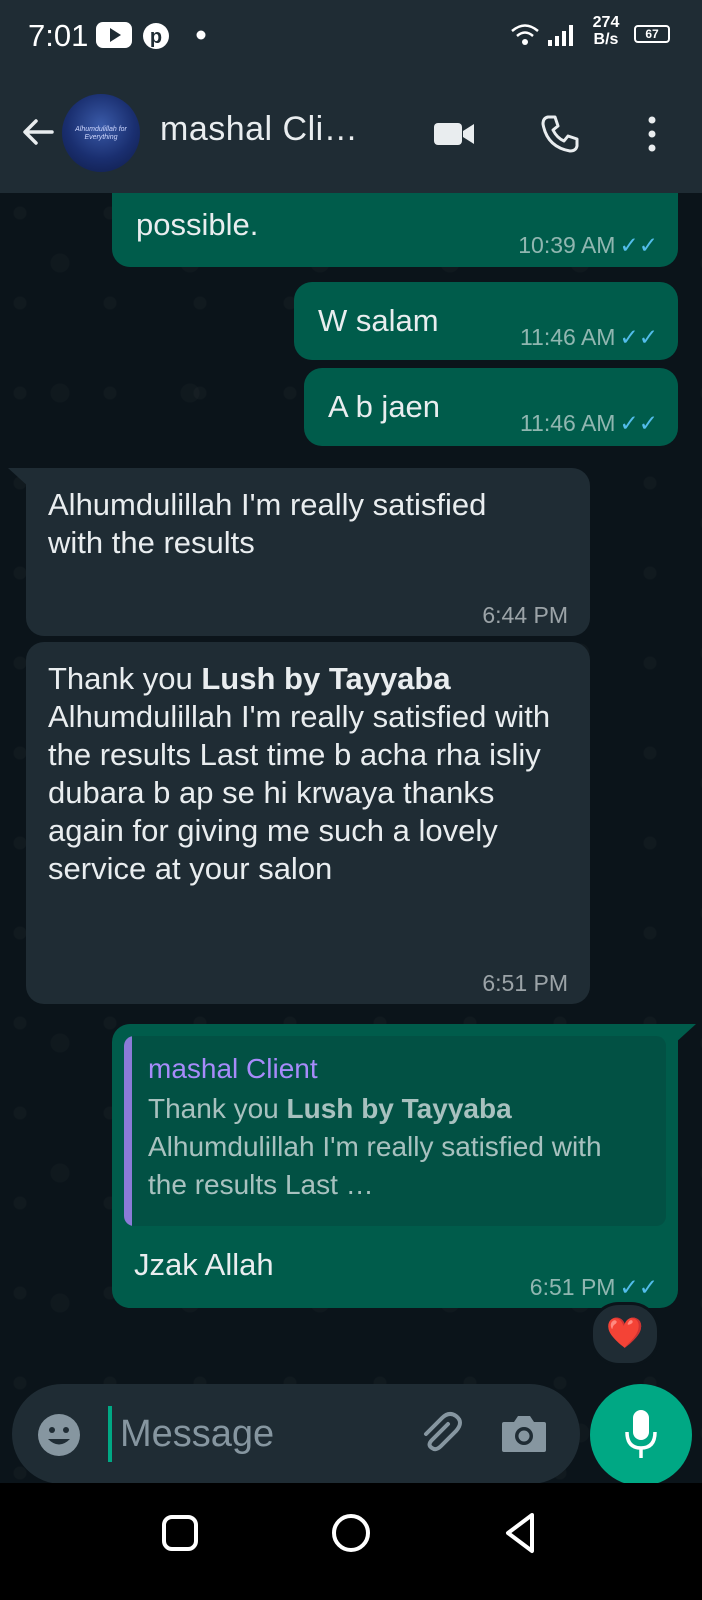  Describe the element at coordinates (567, 245) in the screenshot. I see `message-time: 10:39 AM` at that location.